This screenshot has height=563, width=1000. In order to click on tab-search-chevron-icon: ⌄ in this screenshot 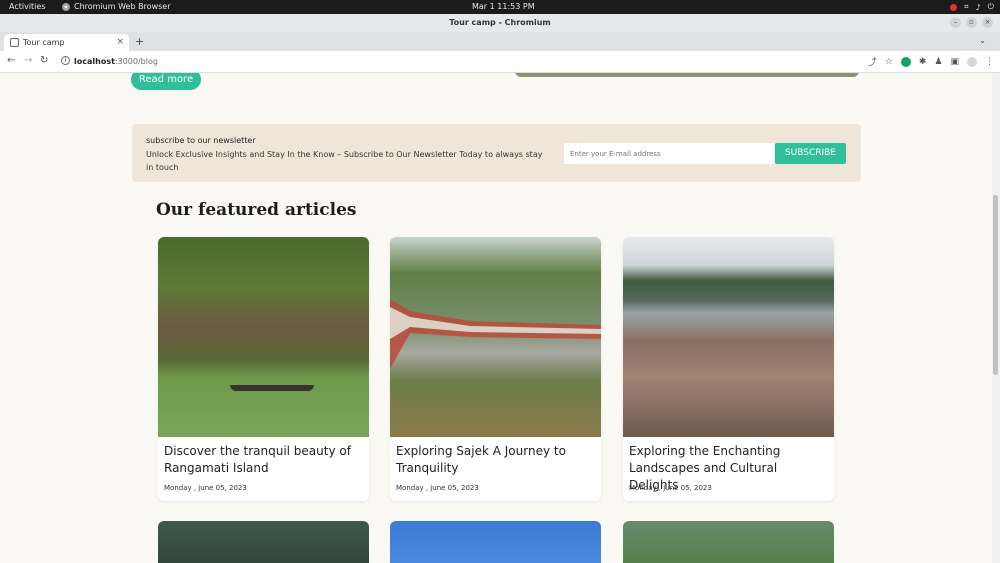, I will do `click(982, 40)`.